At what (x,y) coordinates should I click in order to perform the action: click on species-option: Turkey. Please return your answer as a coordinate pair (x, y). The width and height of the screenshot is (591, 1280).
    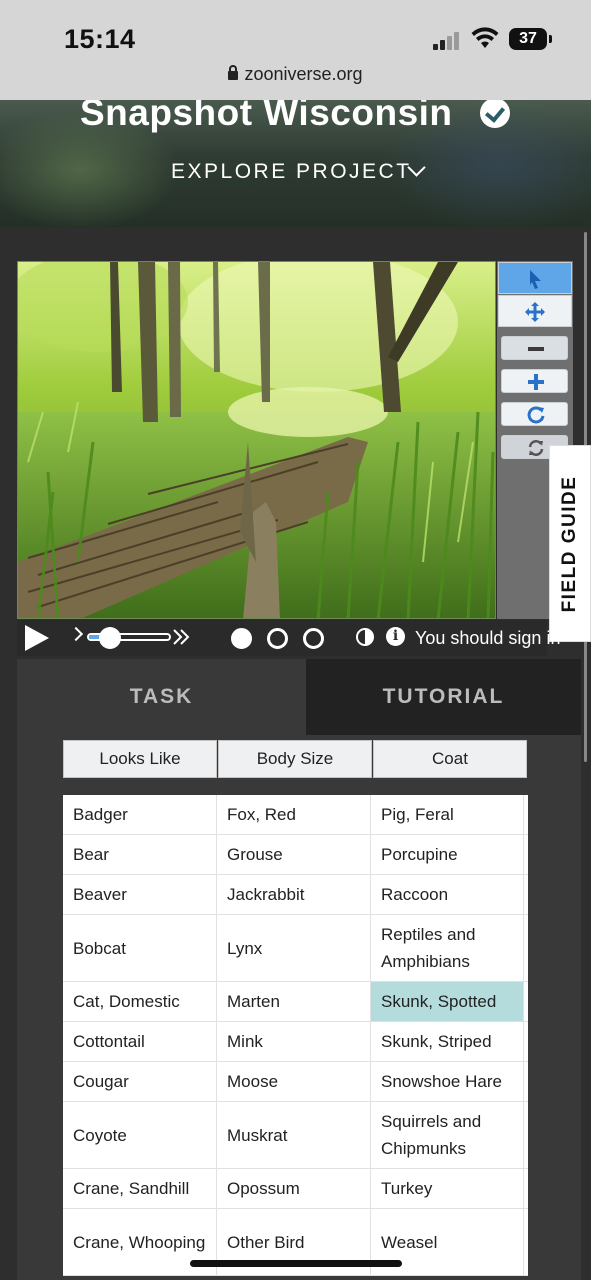
    Looking at the image, I should click on (447, 1188).